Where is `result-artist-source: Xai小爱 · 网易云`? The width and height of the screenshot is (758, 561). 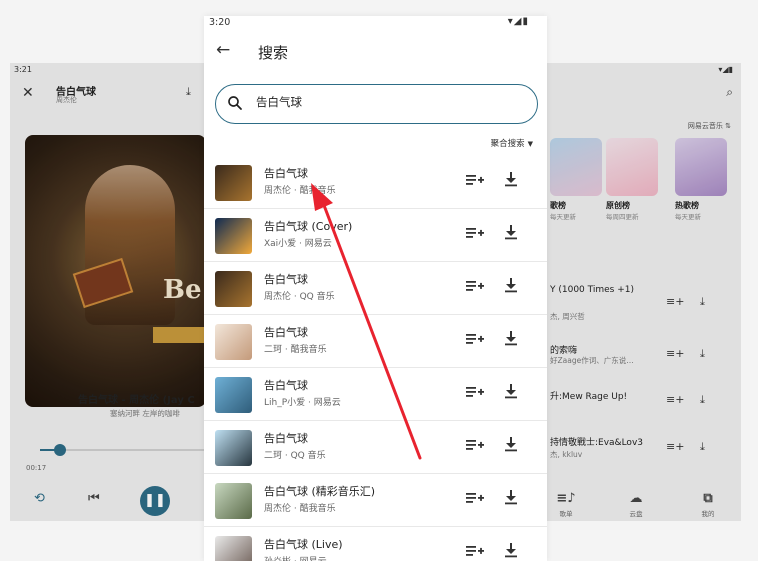
result-artist-source: Xai小爱 · 网易云 is located at coordinates (298, 244).